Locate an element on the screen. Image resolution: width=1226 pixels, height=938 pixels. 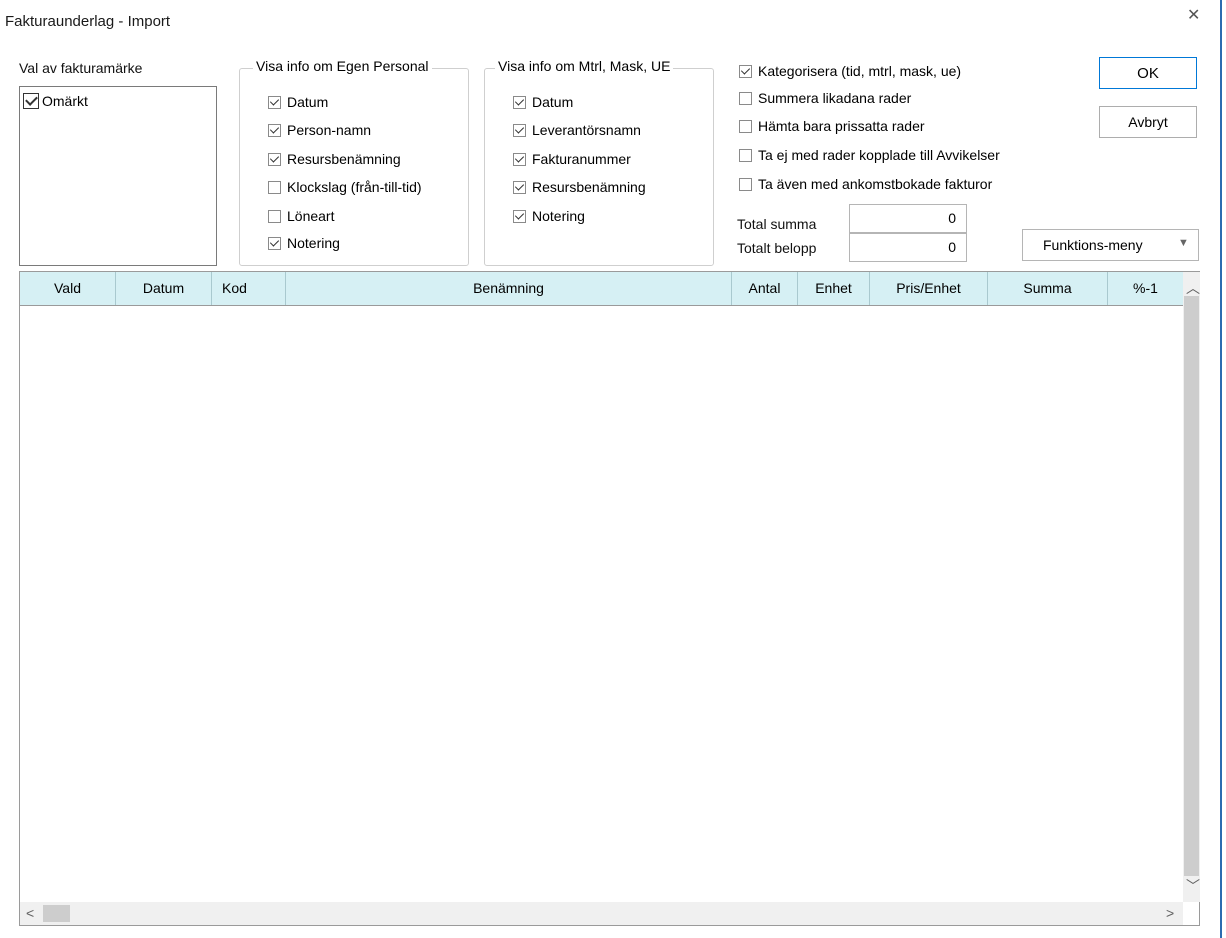
personal-resurs-checkbox: Resursbenämning is located at coordinates (334, 159).